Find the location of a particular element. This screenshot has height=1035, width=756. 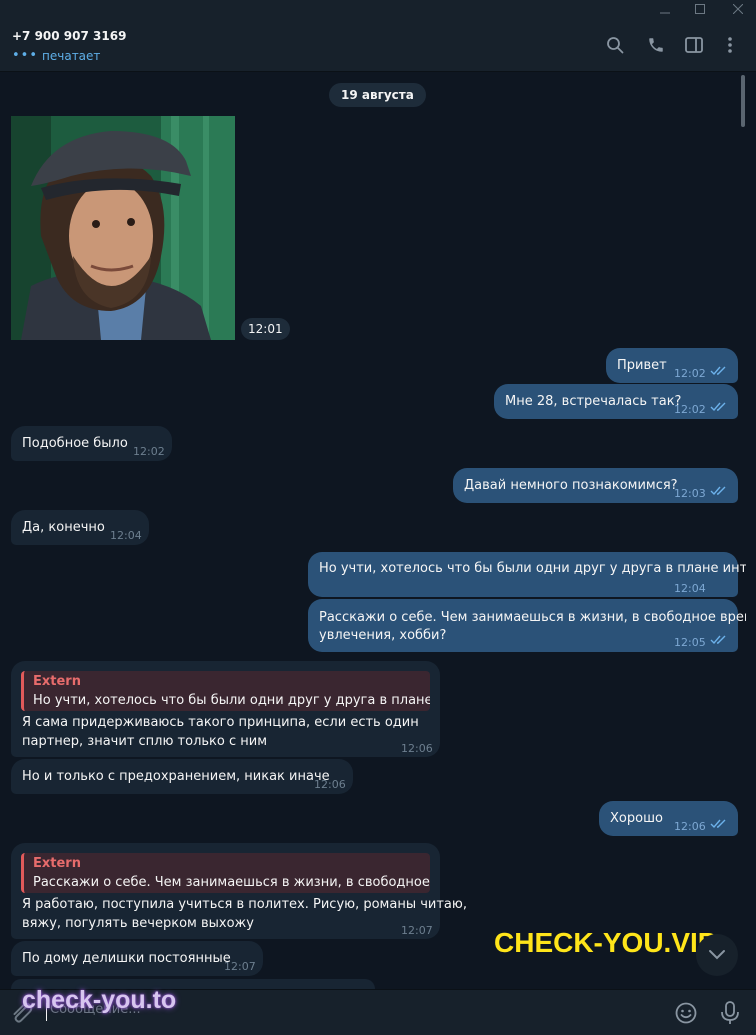

message-outgoing: Хорошо 12:06 is located at coordinates (668, 818).